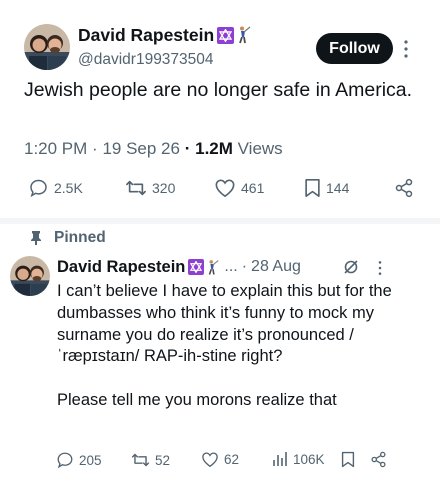 The image size is (440, 480). Describe the element at coordinates (232, 459) in the screenshot. I see `like-count: 62` at that location.